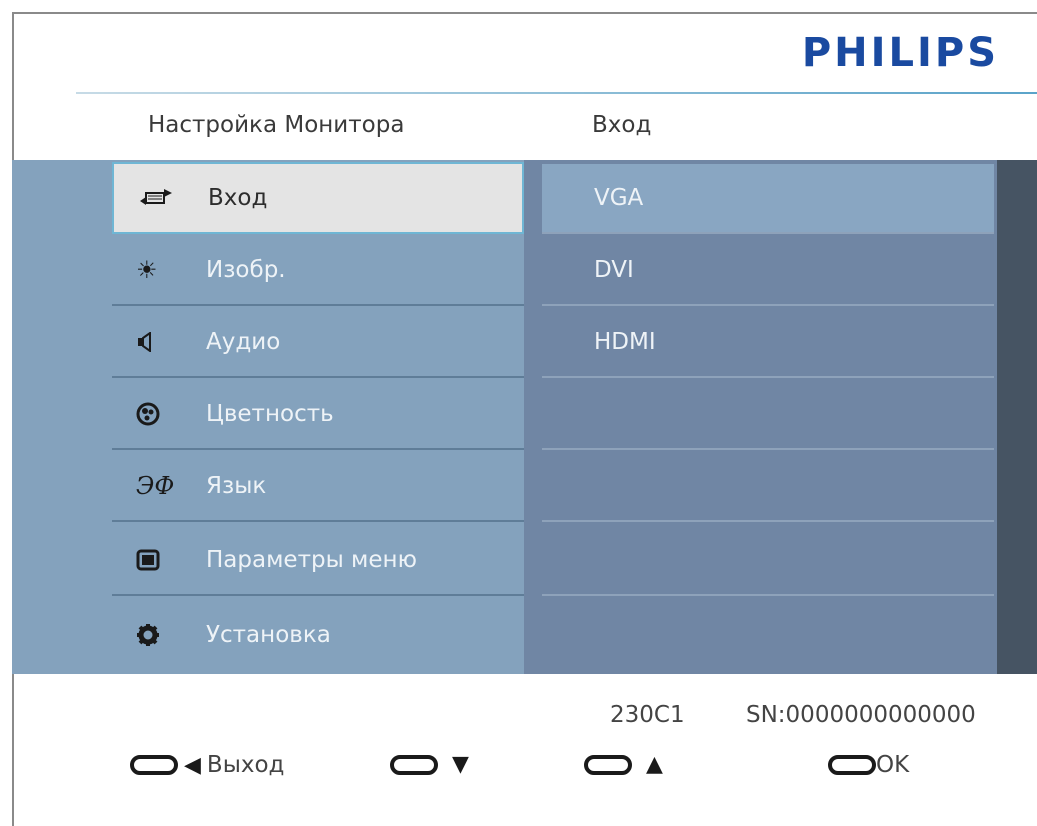  What do you see at coordinates (192, 765) in the screenshot?
I see `left-arrow-icon: ◀` at bounding box center [192, 765].